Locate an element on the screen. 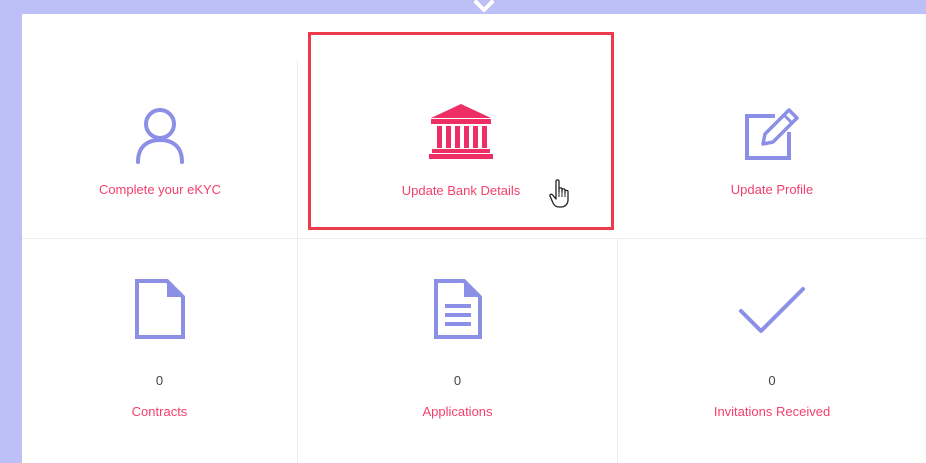  tile-contracts: 0 Contracts is located at coordinates (159, 351).